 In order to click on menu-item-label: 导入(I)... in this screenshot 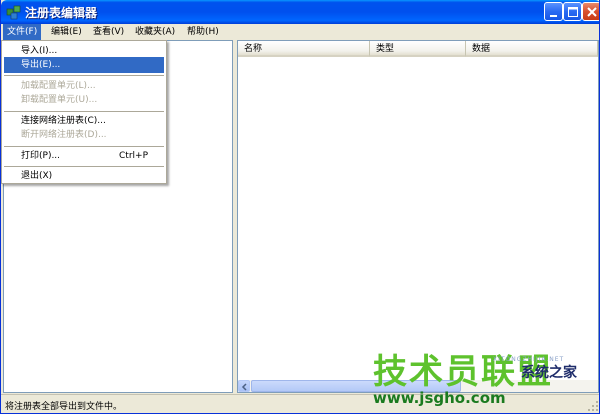, I will do `click(39, 51)`.